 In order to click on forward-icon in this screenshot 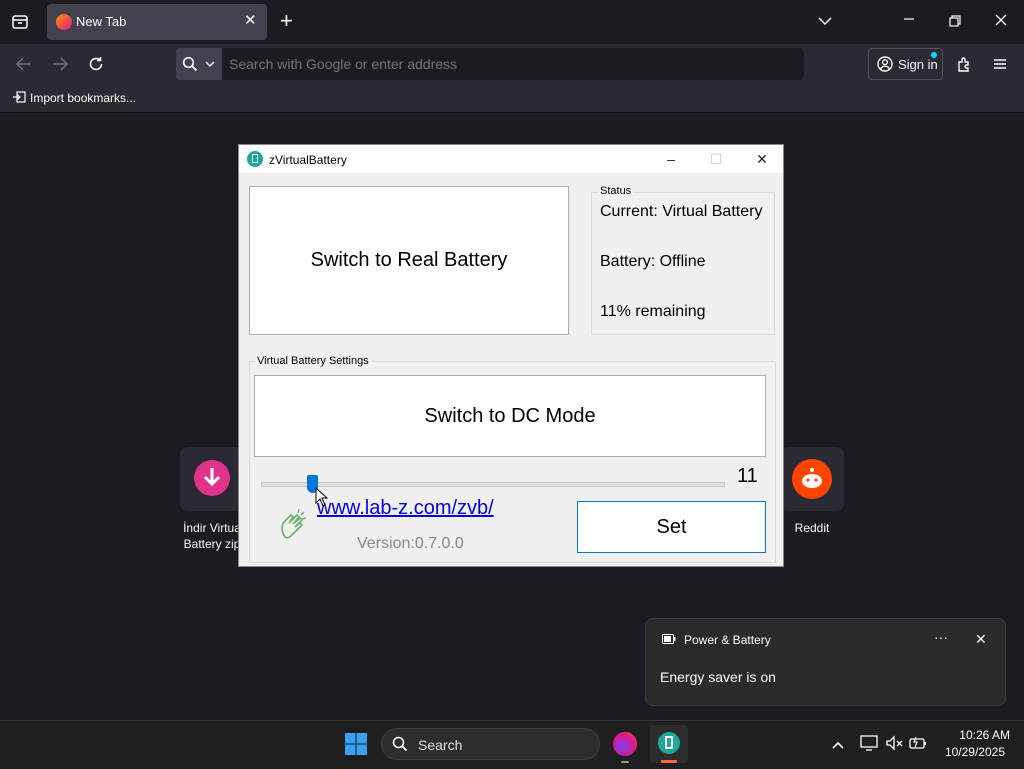, I will do `click(60, 66)`.